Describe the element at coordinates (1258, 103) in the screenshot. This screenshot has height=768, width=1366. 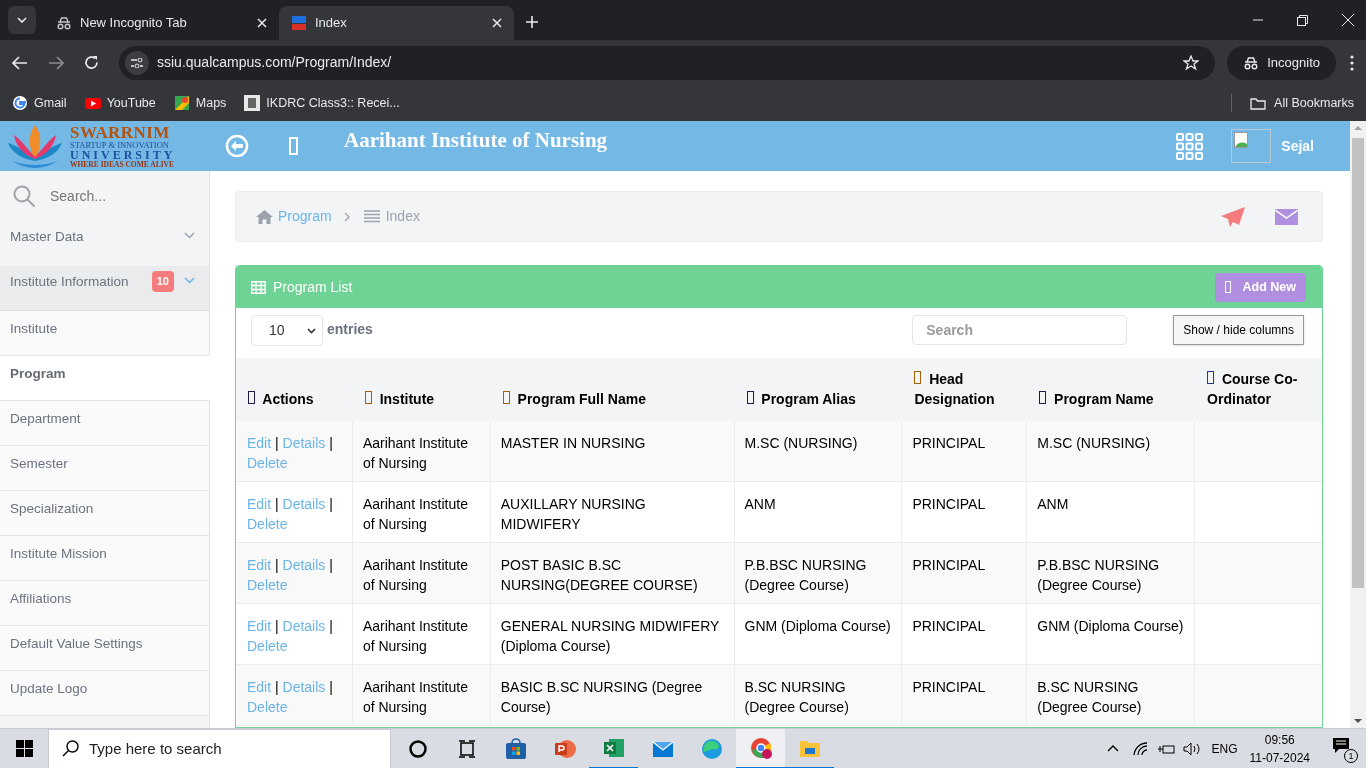
I see `folder-icon` at that location.